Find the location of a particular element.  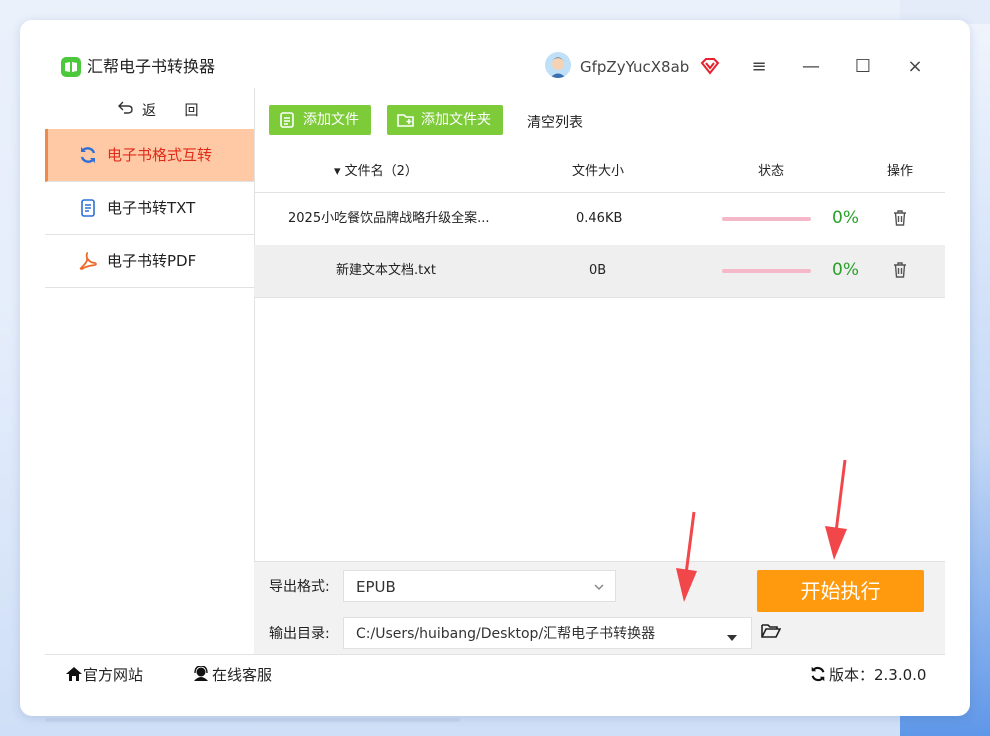

username: GfpZyYucX8ab is located at coordinates (634, 67).